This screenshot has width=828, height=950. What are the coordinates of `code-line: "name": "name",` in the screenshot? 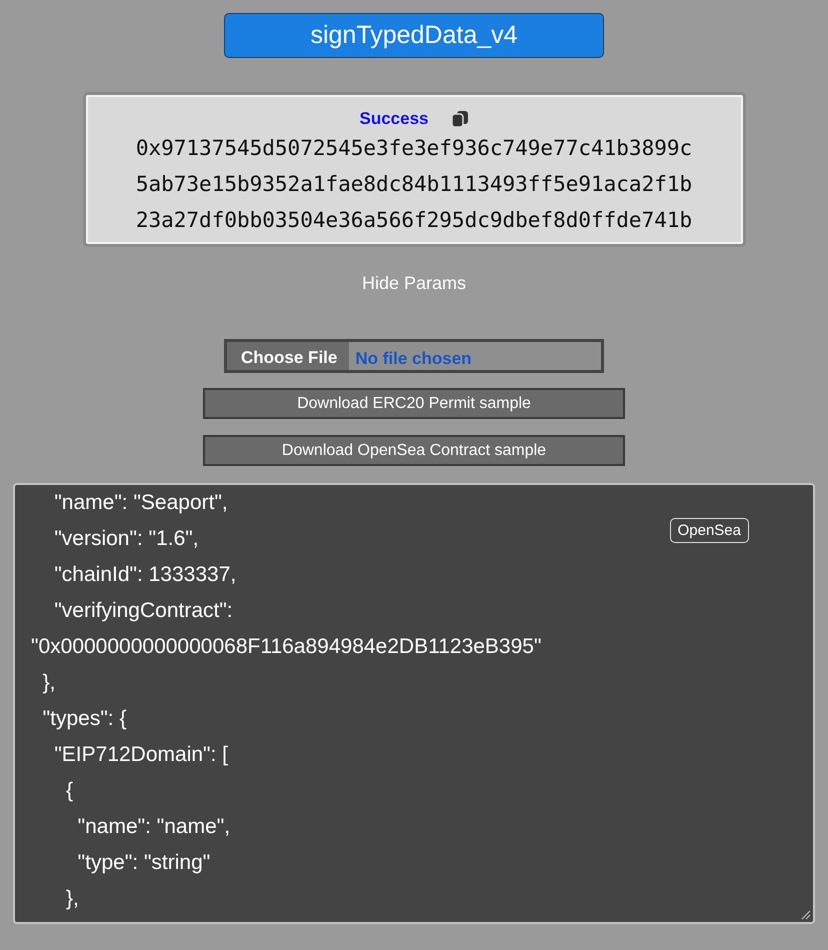 It's located at (153, 827).